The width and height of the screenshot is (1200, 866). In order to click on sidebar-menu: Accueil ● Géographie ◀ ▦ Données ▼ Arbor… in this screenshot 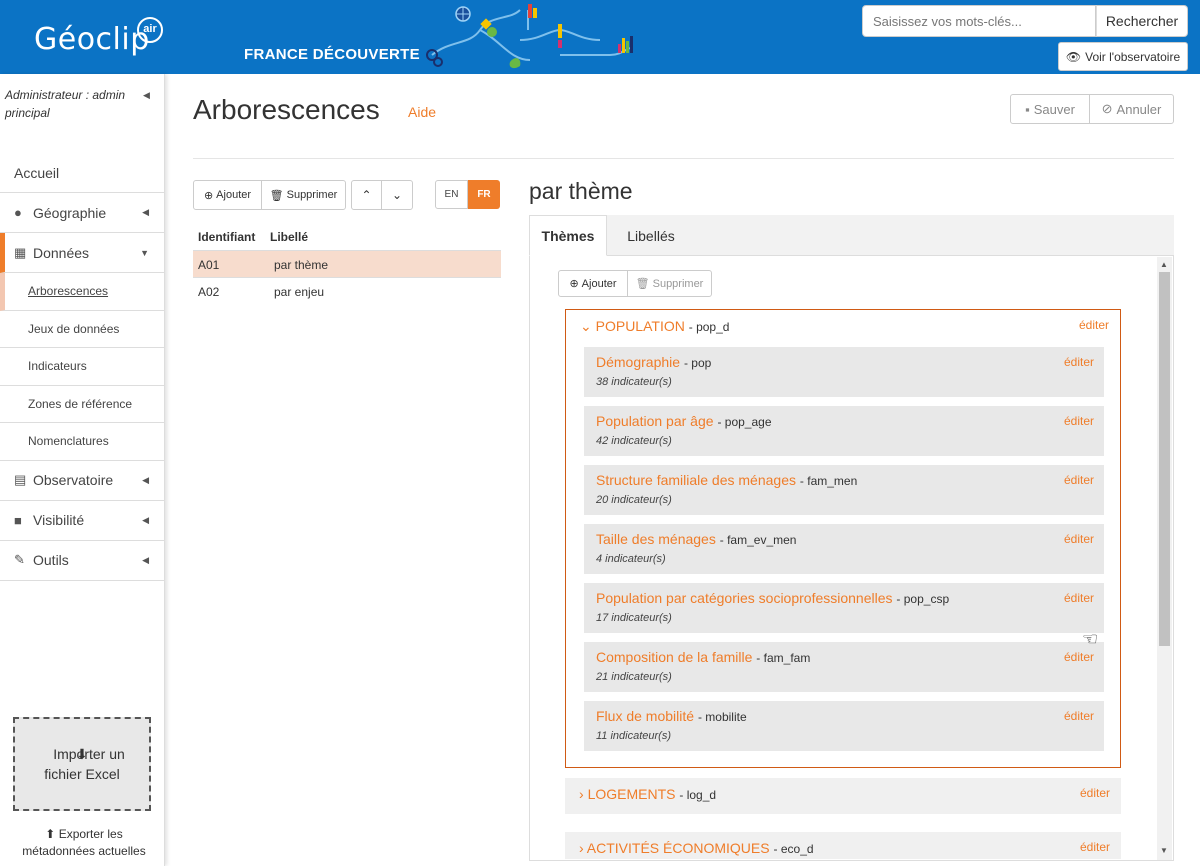, I will do `click(82, 367)`.